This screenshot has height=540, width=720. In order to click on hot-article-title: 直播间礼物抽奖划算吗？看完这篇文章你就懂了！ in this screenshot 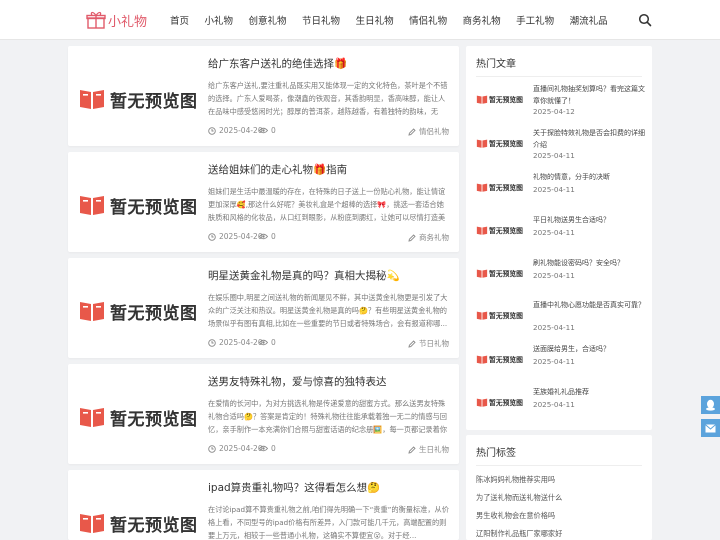, I will do `click(589, 95)`.